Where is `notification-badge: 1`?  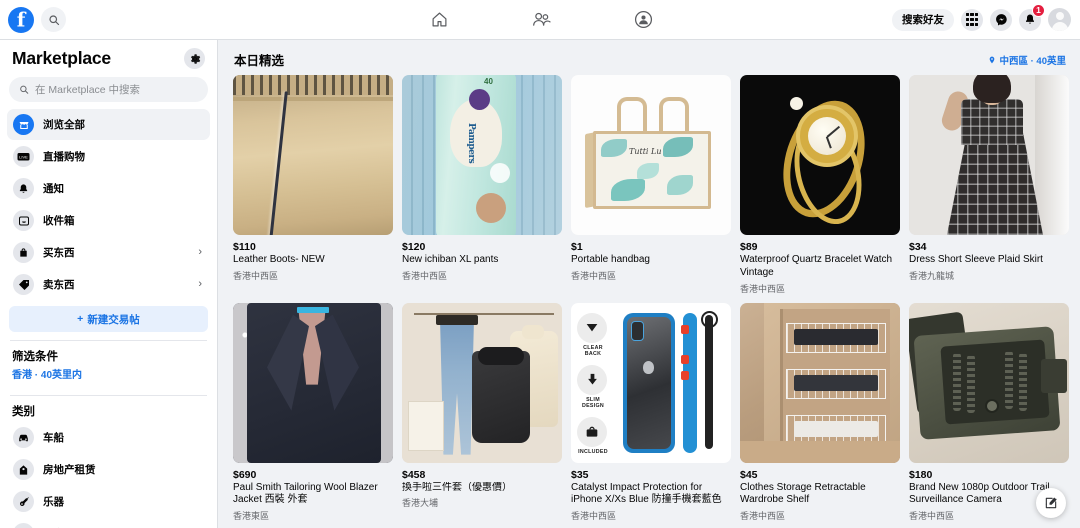
notification-badge: 1 is located at coordinates (1038, 10).